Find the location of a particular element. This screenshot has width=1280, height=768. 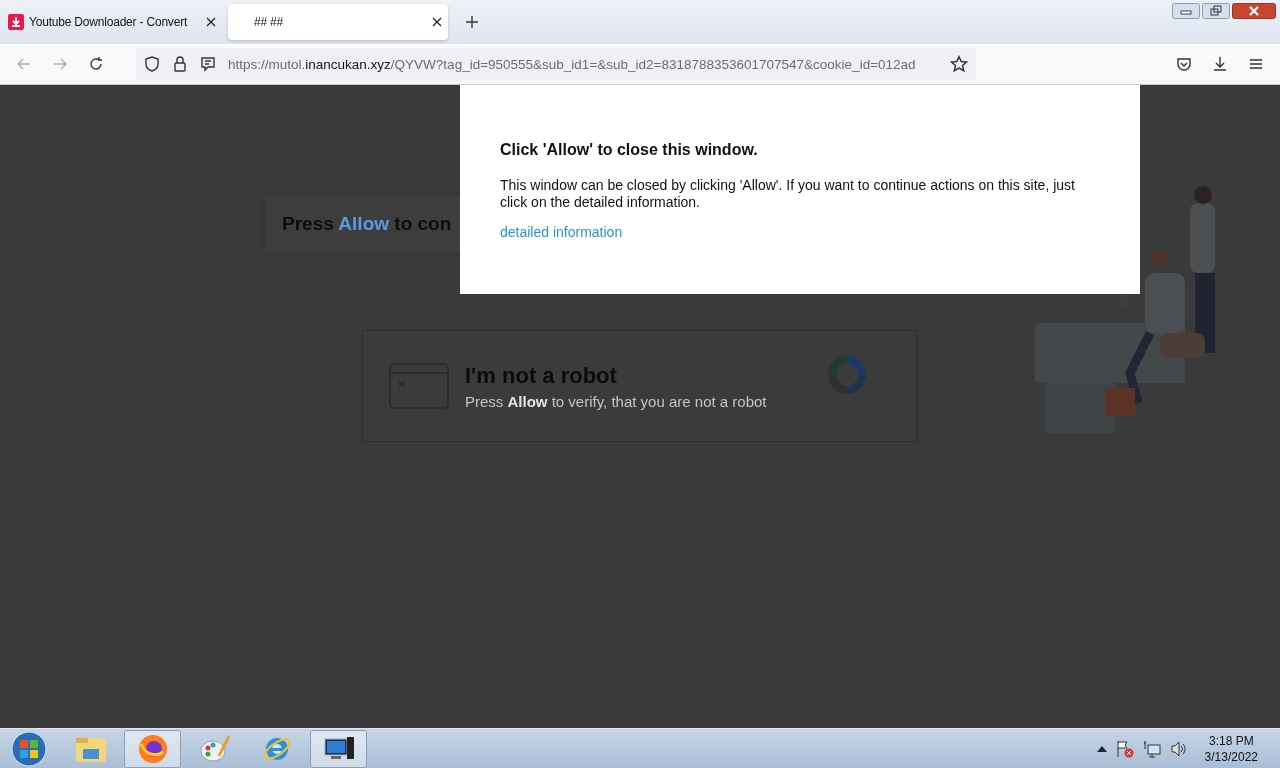

clock-time: 3:18 PM is located at coordinates (1231, 740).